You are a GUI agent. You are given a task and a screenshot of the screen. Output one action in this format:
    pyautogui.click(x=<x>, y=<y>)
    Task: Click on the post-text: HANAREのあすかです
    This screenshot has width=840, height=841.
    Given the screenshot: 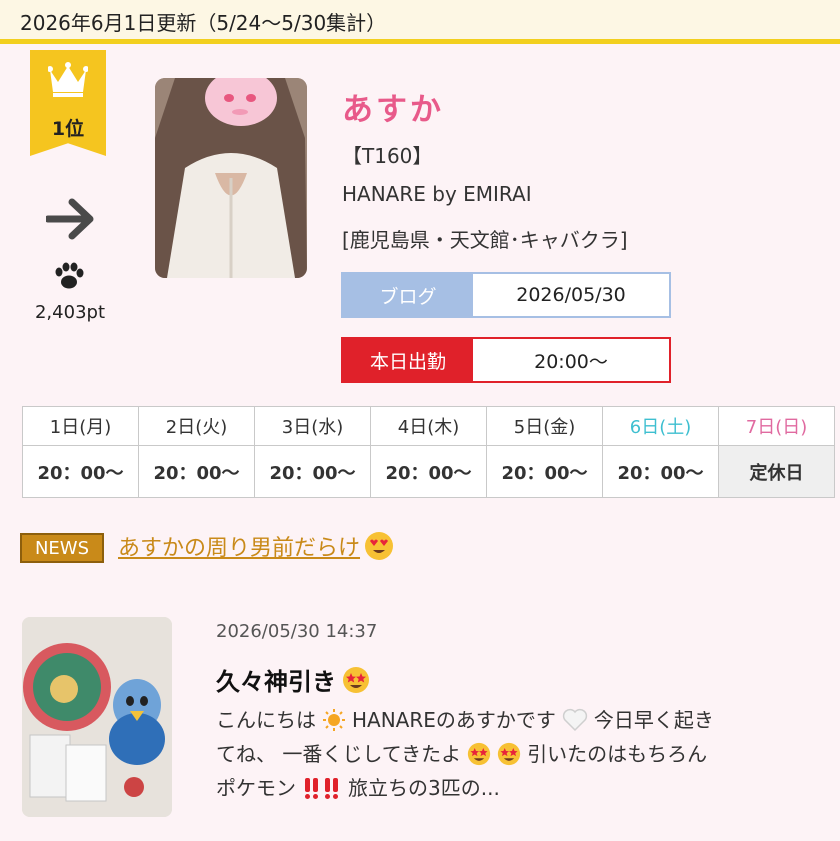 What is the action you would take?
    pyautogui.click(x=454, y=720)
    